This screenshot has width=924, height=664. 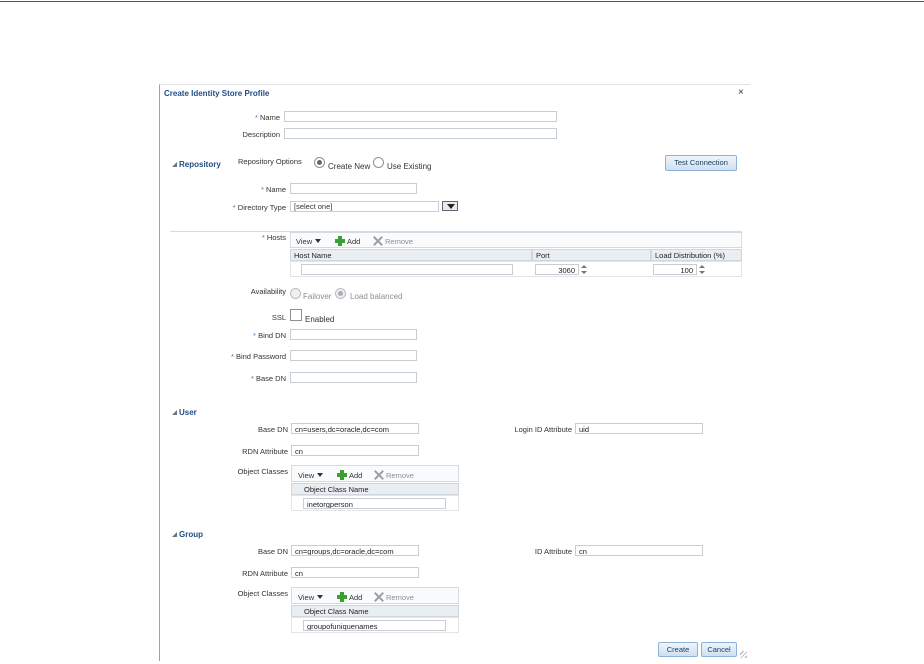 I want to click on user-object-classes-toolbar: View Add Remove, so click(x=375, y=473).